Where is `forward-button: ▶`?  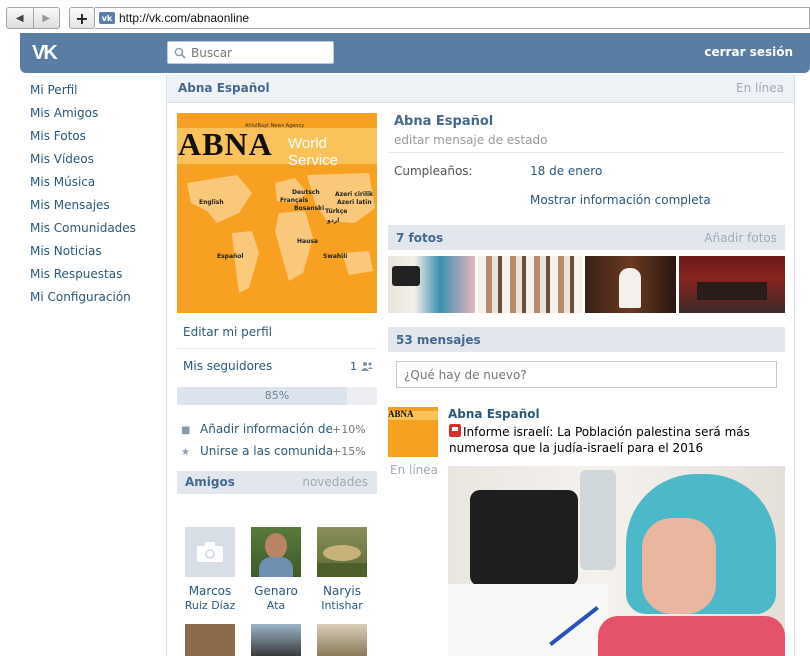
forward-button: ▶ is located at coordinates (46, 18).